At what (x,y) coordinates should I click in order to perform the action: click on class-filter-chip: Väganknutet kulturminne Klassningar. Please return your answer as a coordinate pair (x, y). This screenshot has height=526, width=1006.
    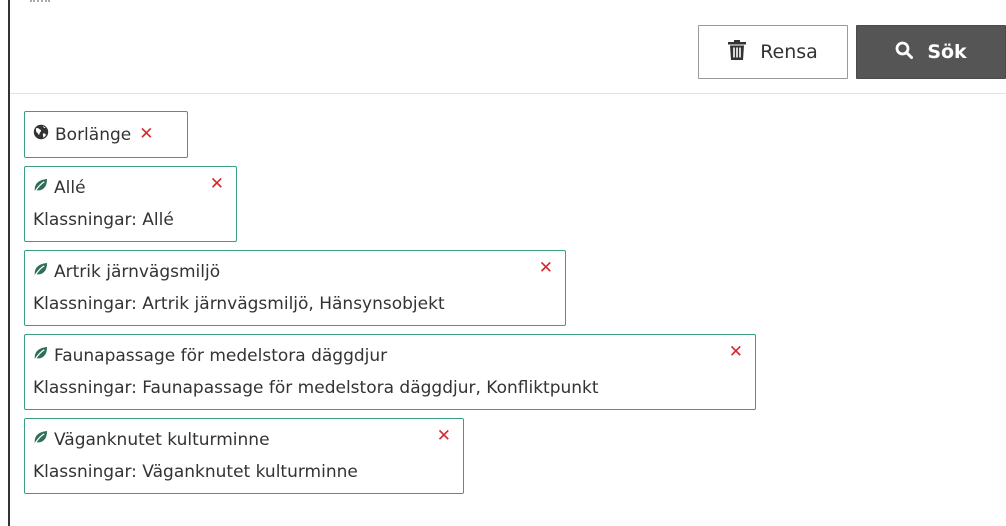
    Looking at the image, I should click on (244, 456).